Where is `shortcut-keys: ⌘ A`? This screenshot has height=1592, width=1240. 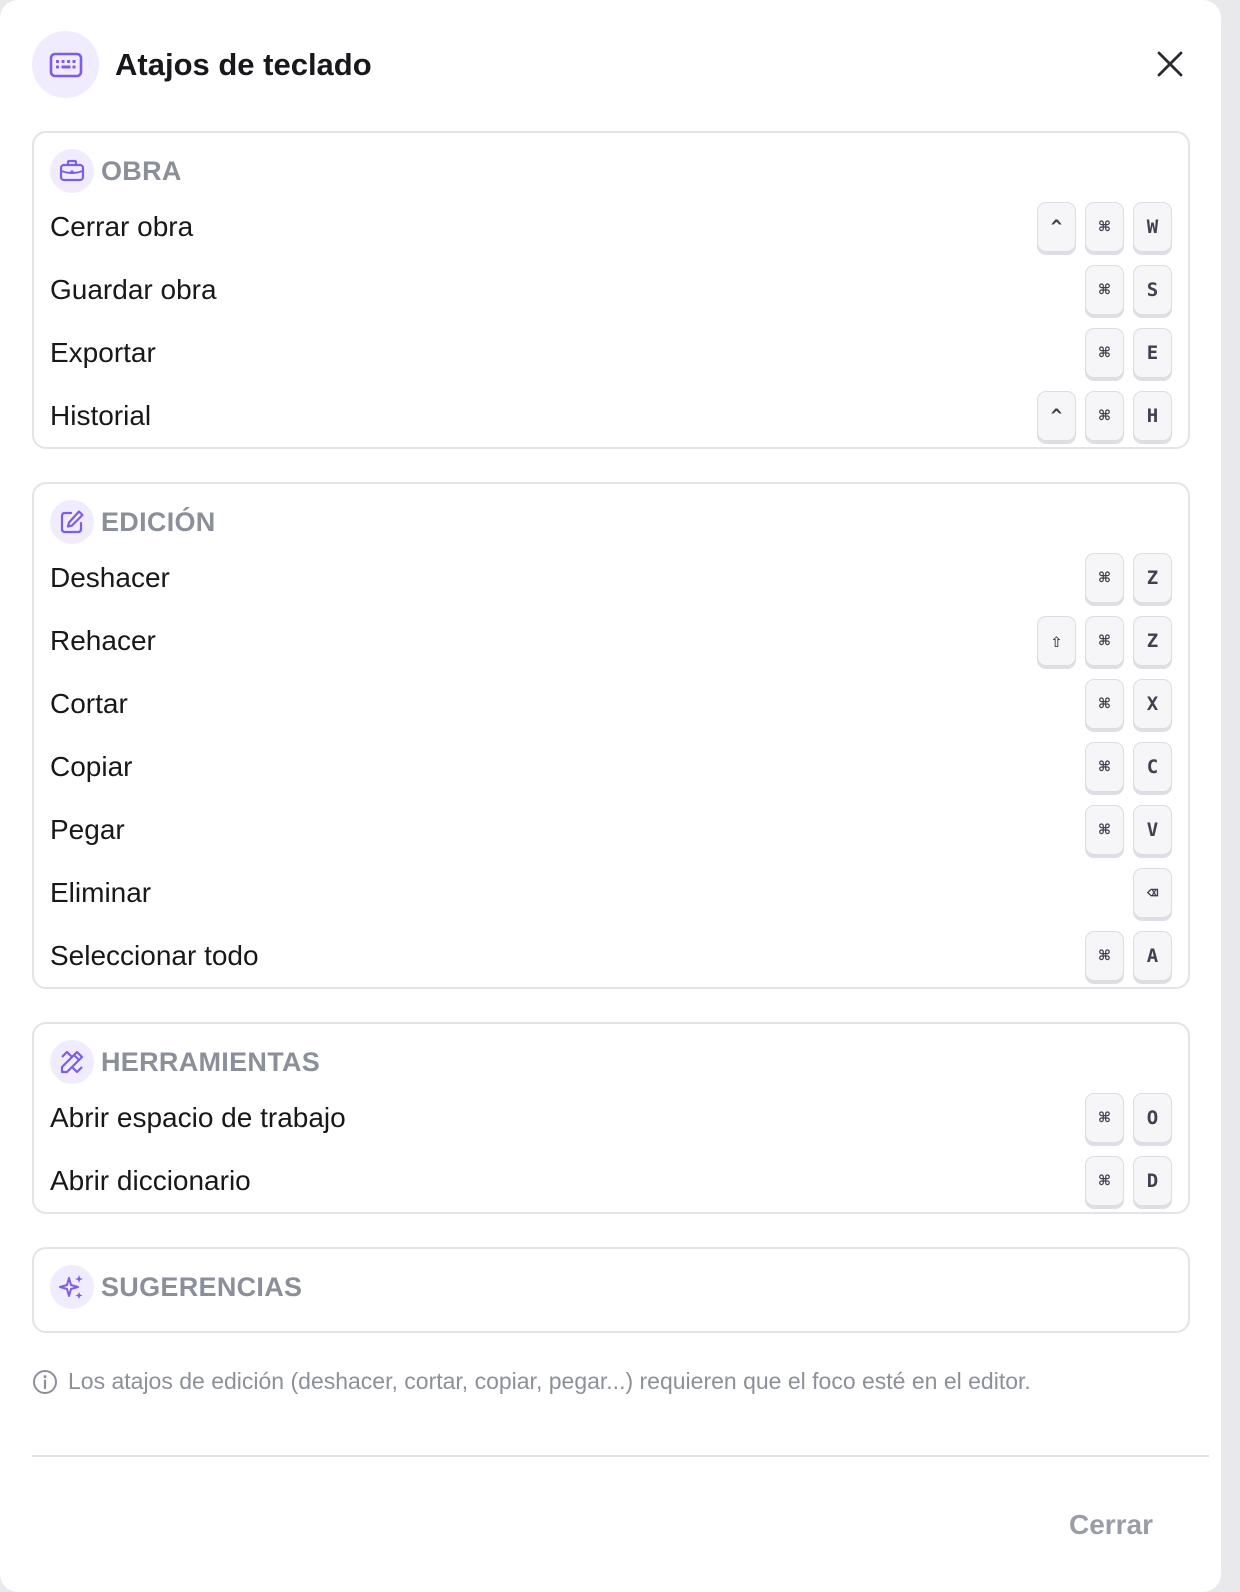
shortcut-keys: ⌘ A is located at coordinates (1128, 955).